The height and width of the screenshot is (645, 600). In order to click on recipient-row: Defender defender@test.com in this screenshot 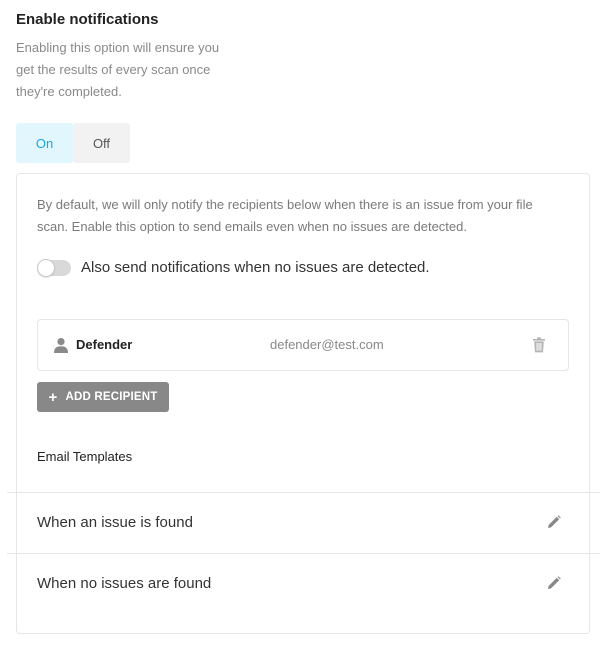, I will do `click(303, 345)`.